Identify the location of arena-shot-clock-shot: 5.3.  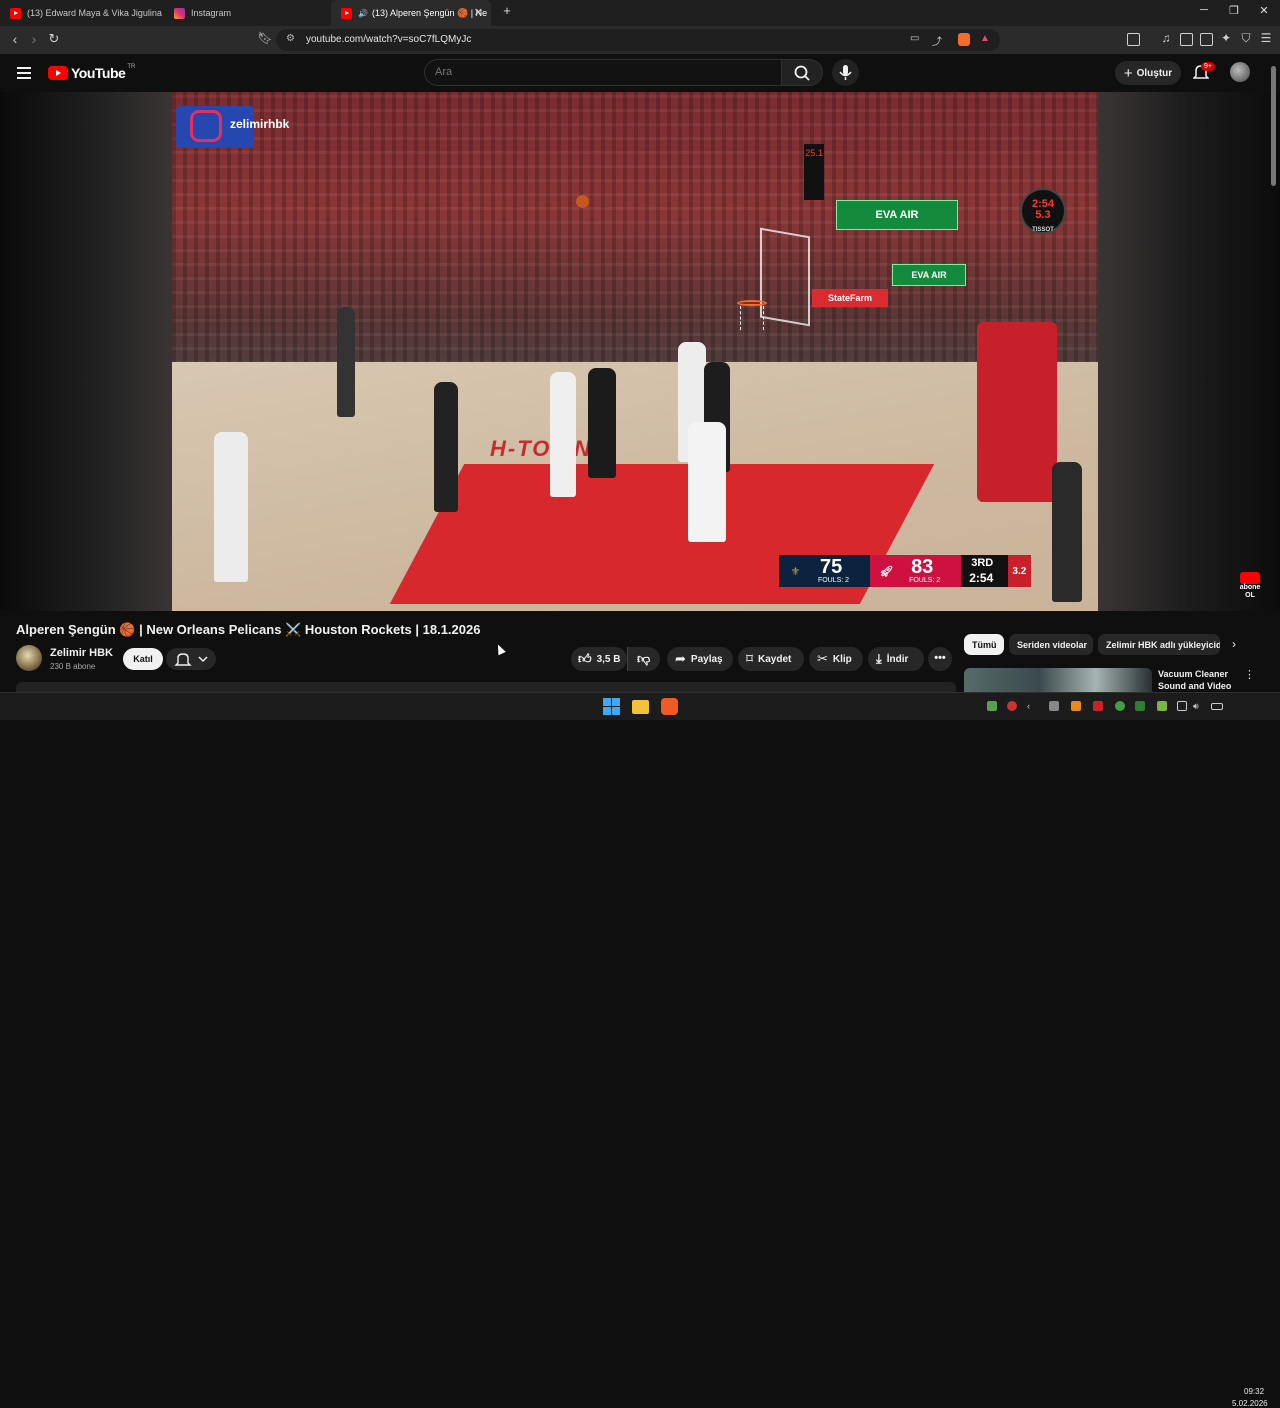
(1043, 215).